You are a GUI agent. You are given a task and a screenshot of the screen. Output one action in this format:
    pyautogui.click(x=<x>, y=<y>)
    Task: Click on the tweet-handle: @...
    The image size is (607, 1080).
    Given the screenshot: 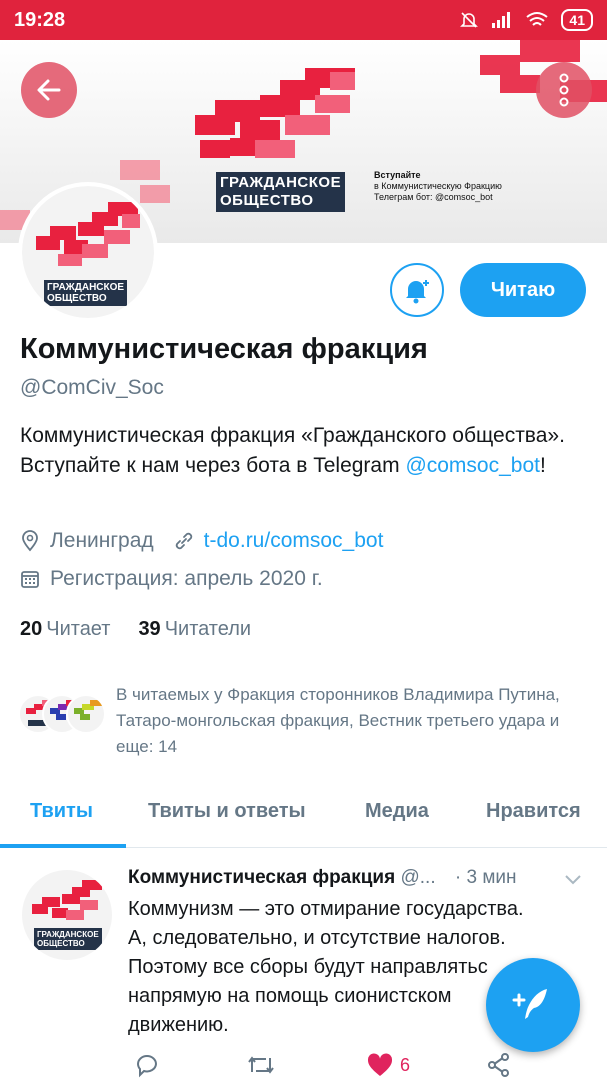 What is the action you would take?
    pyautogui.click(x=418, y=877)
    